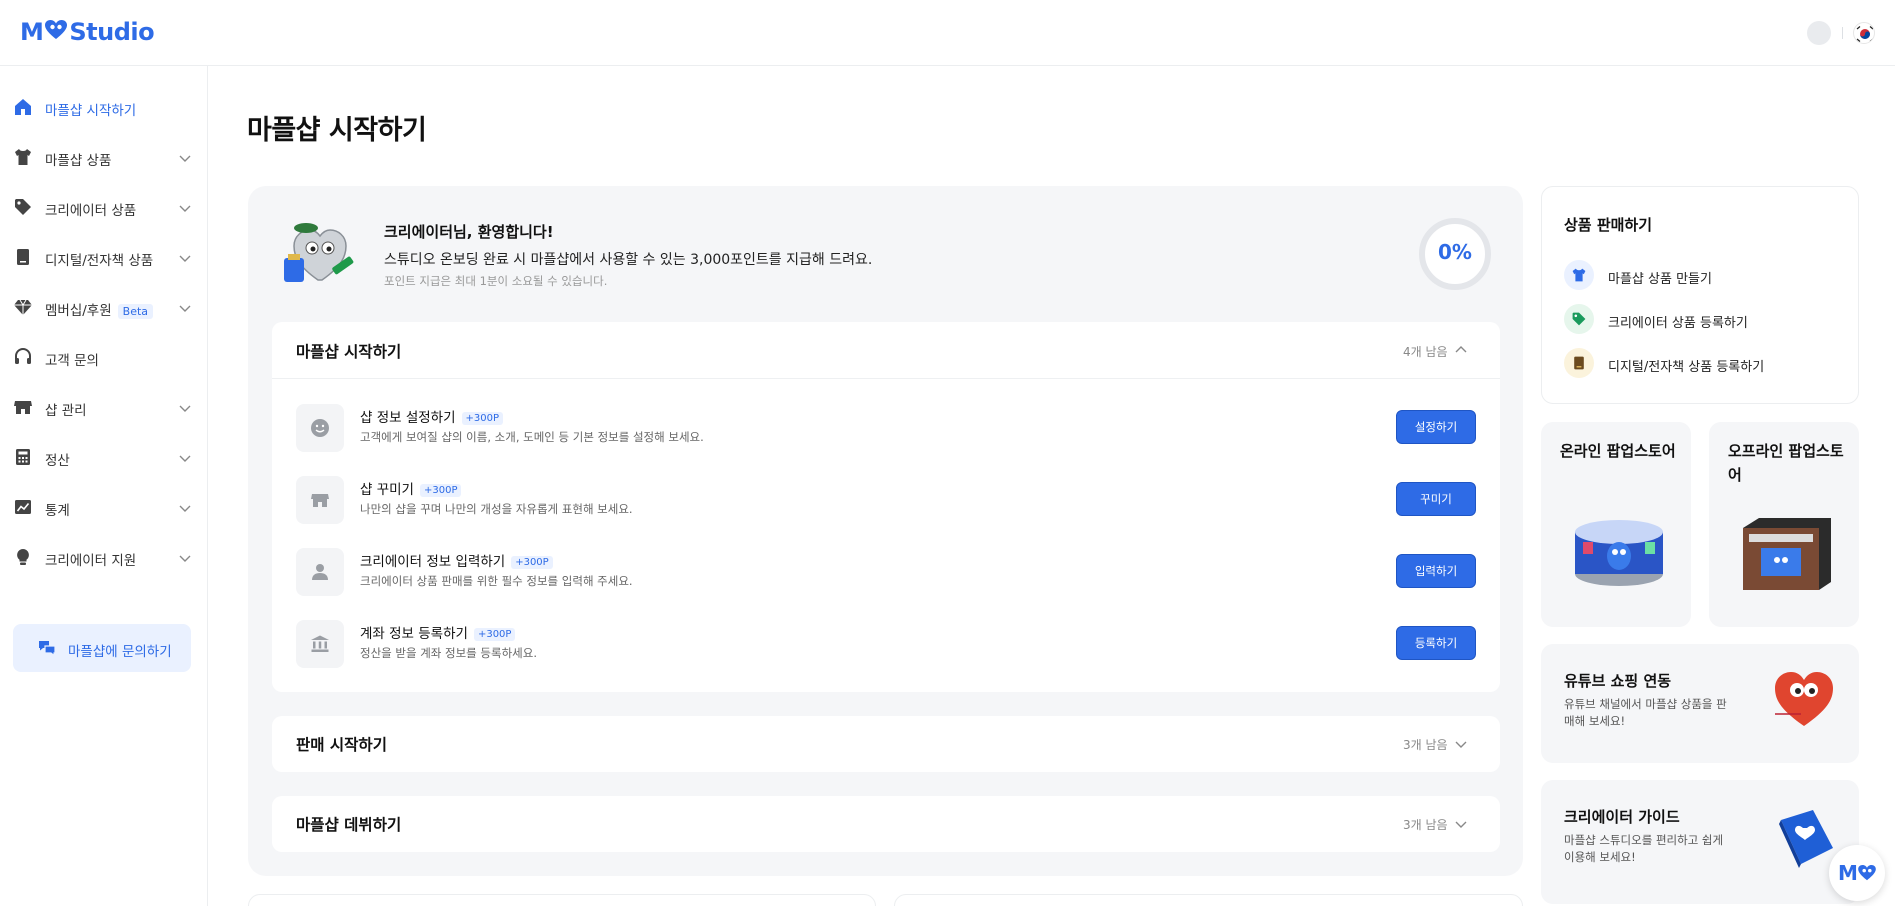 This screenshot has width=1895, height=906. Describe the element at coordinates (1436, 427) in the screenshot. I see `setup-button: 설정하기` at that location.